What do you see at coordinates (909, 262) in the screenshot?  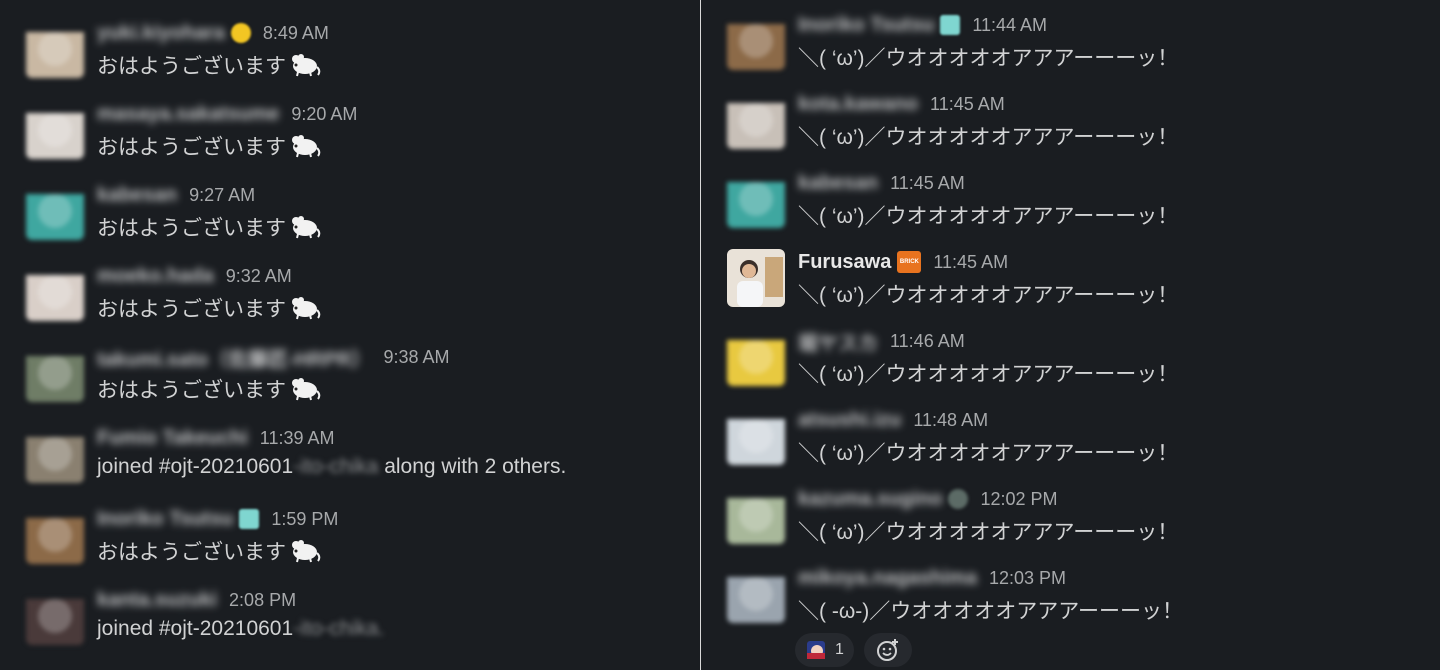 I see `brick-status-icon: BRICK` at bounding box center [909, 262].